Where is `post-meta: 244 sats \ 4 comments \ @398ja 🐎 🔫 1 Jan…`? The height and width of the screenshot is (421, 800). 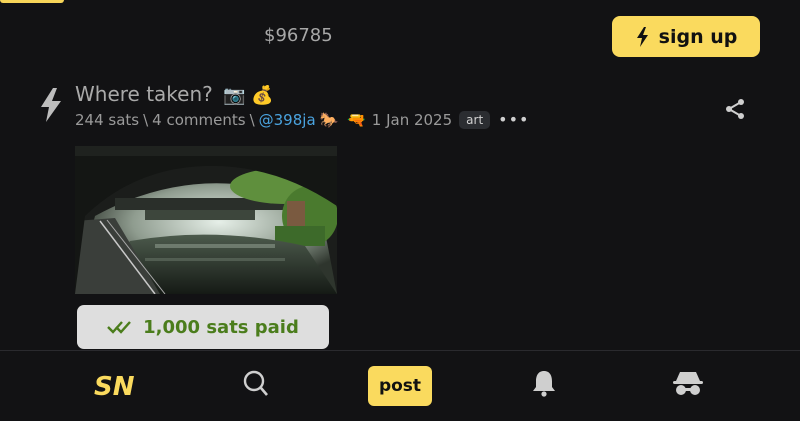
post-meta: 244 sats \ 4 comments \ @398ja 🐎 🔫 1 Jan… is located at coordinates (302, 119).